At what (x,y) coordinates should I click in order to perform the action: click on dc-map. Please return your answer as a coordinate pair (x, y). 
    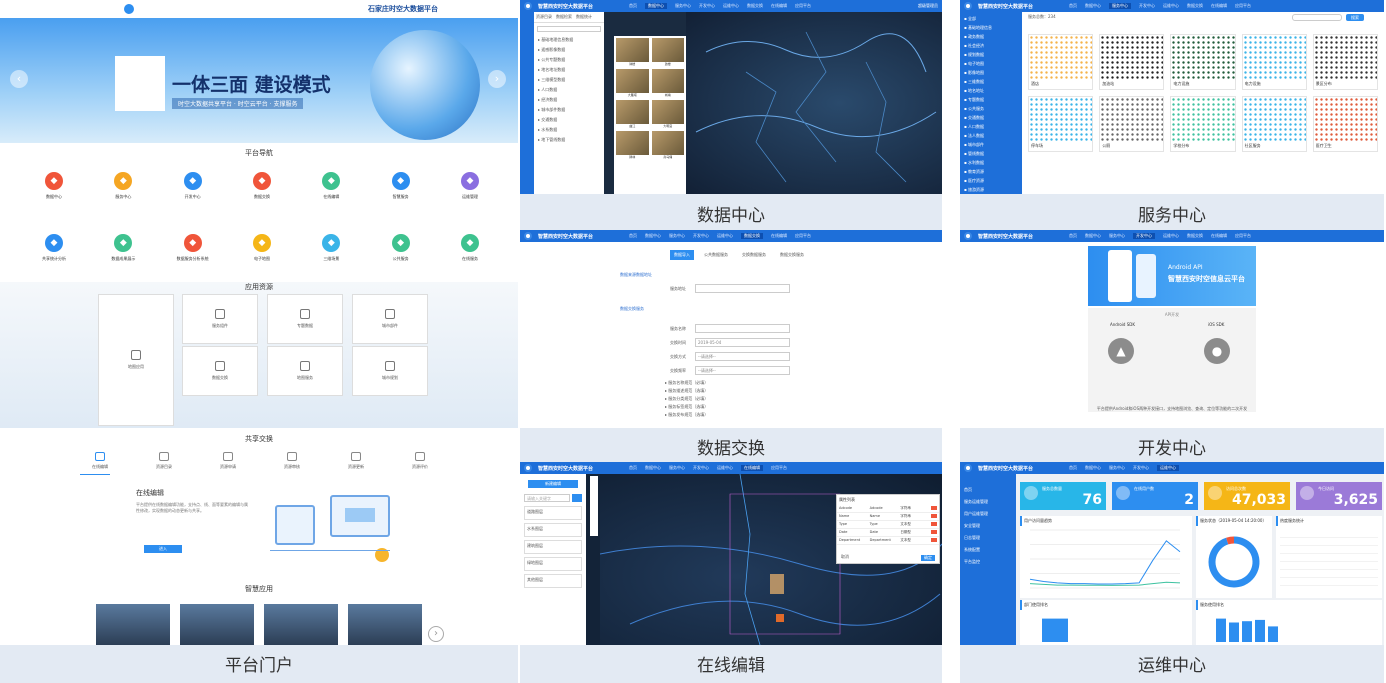
    Looking at the image, I should click on (814, 103).